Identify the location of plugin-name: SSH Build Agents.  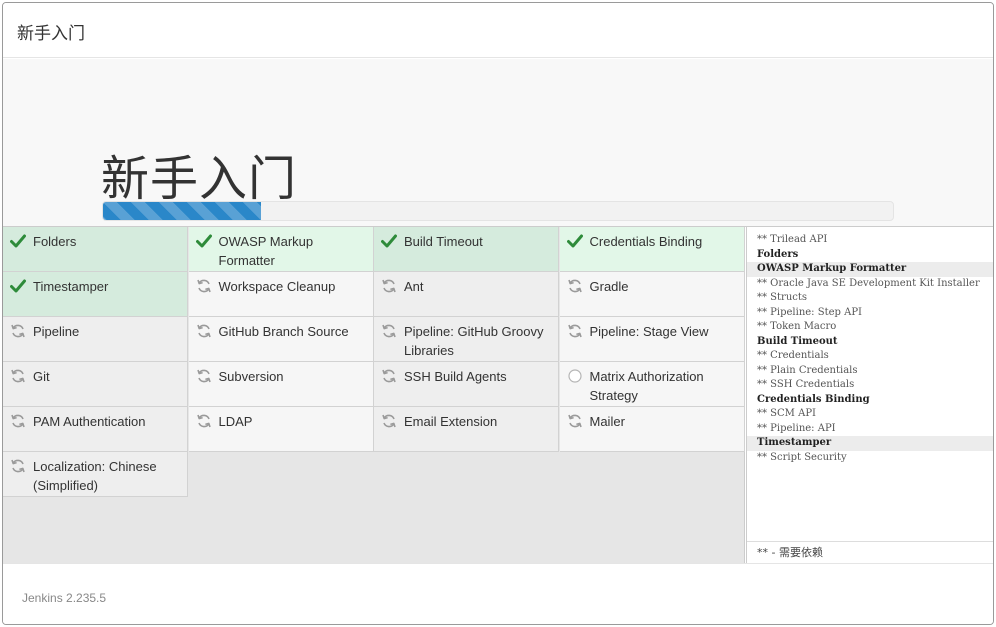
(455, 376).